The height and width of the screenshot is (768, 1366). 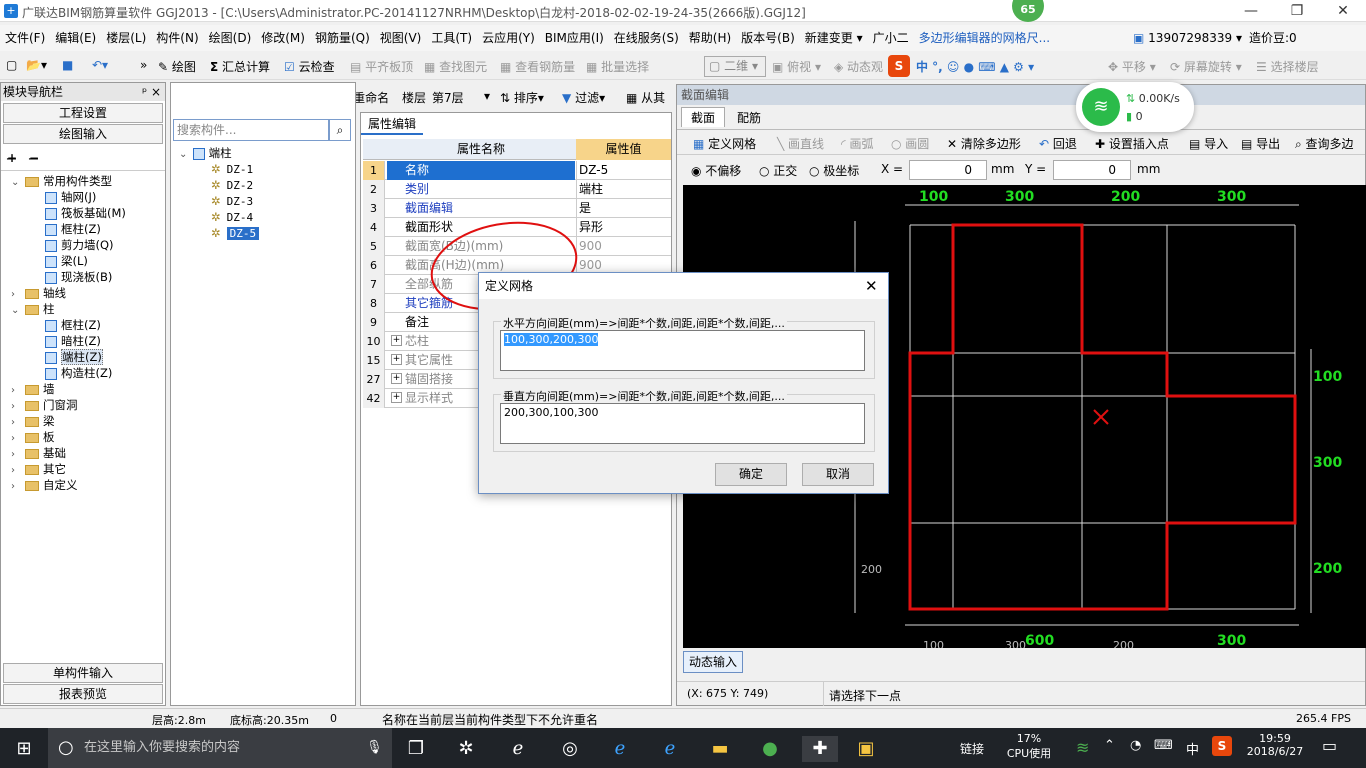 What do you see at coordinates (83, 134) in the screenshot?
I see `draw-input-button: 绘图输入` at bounding box center [83, 134].